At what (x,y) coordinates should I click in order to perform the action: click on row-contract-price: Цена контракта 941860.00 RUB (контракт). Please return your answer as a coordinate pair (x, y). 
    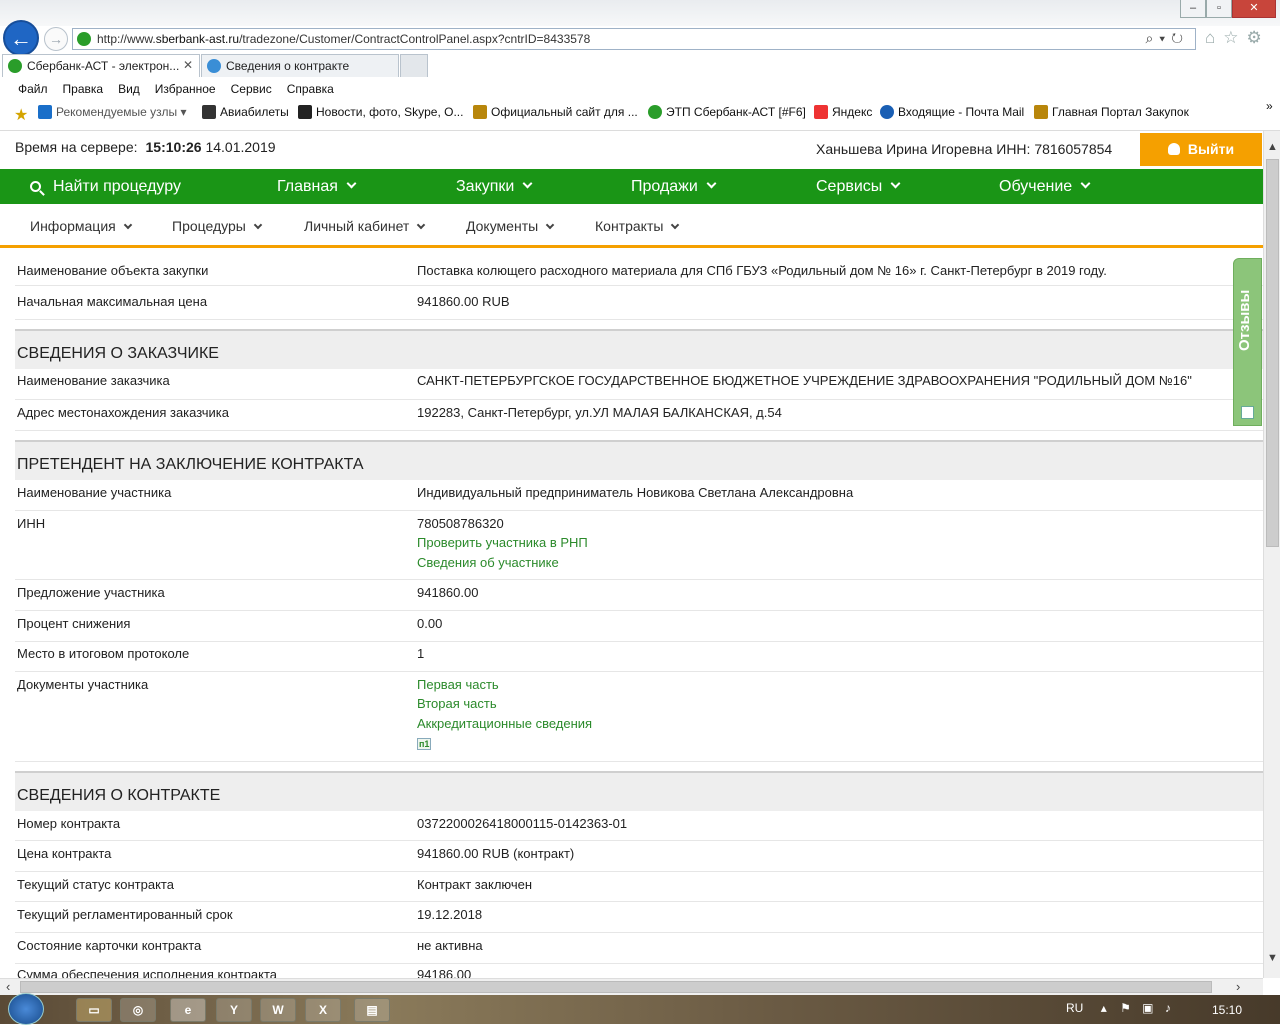
    Looking at the image, I should click on (639, 856).